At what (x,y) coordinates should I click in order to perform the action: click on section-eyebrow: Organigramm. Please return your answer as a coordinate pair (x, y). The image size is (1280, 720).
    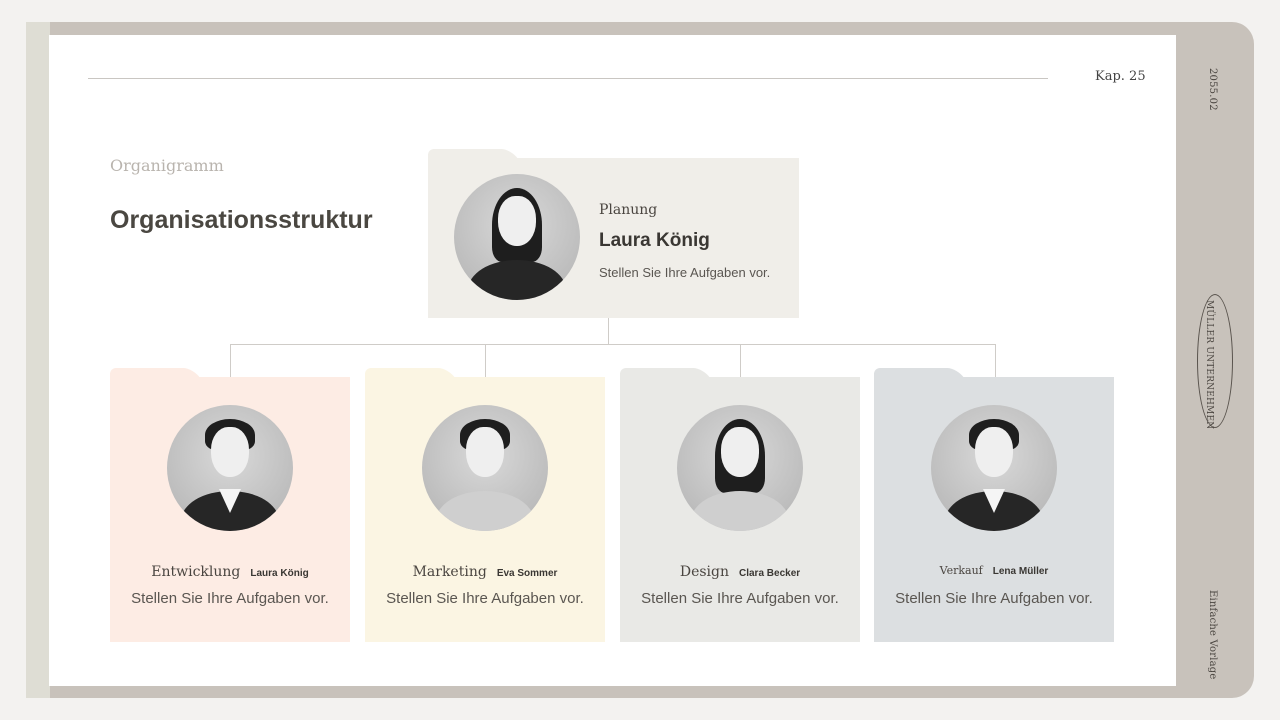
    Looking at the image, I should click on (167, 165).